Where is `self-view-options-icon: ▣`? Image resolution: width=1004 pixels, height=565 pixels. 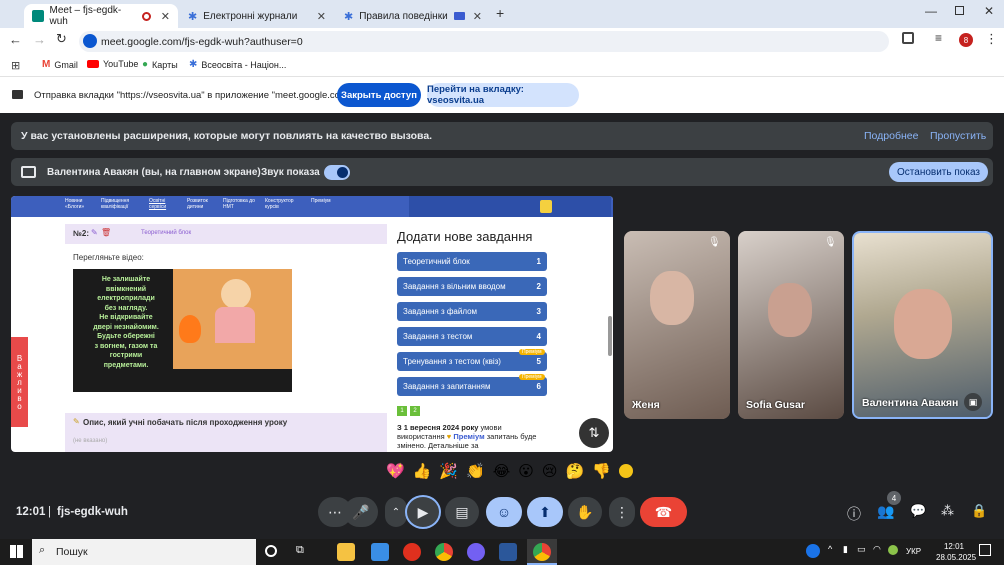
self-view-options-icon: ▣ is located at coordinates (973, 402).